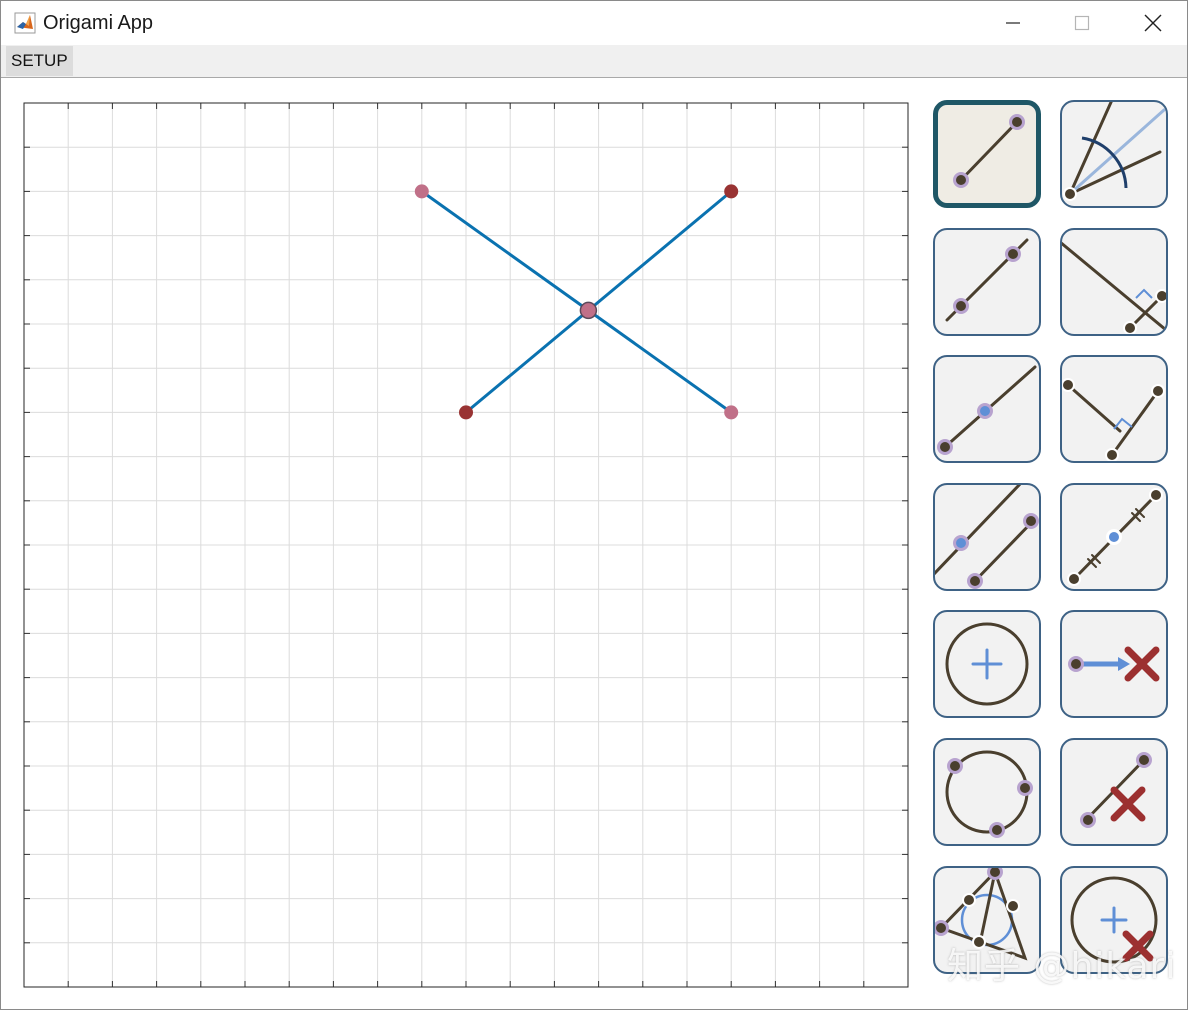 Image resolution: width=1188 pixels, height=1010 pixels. I want to click on minimize-button, so click(1013, 23).